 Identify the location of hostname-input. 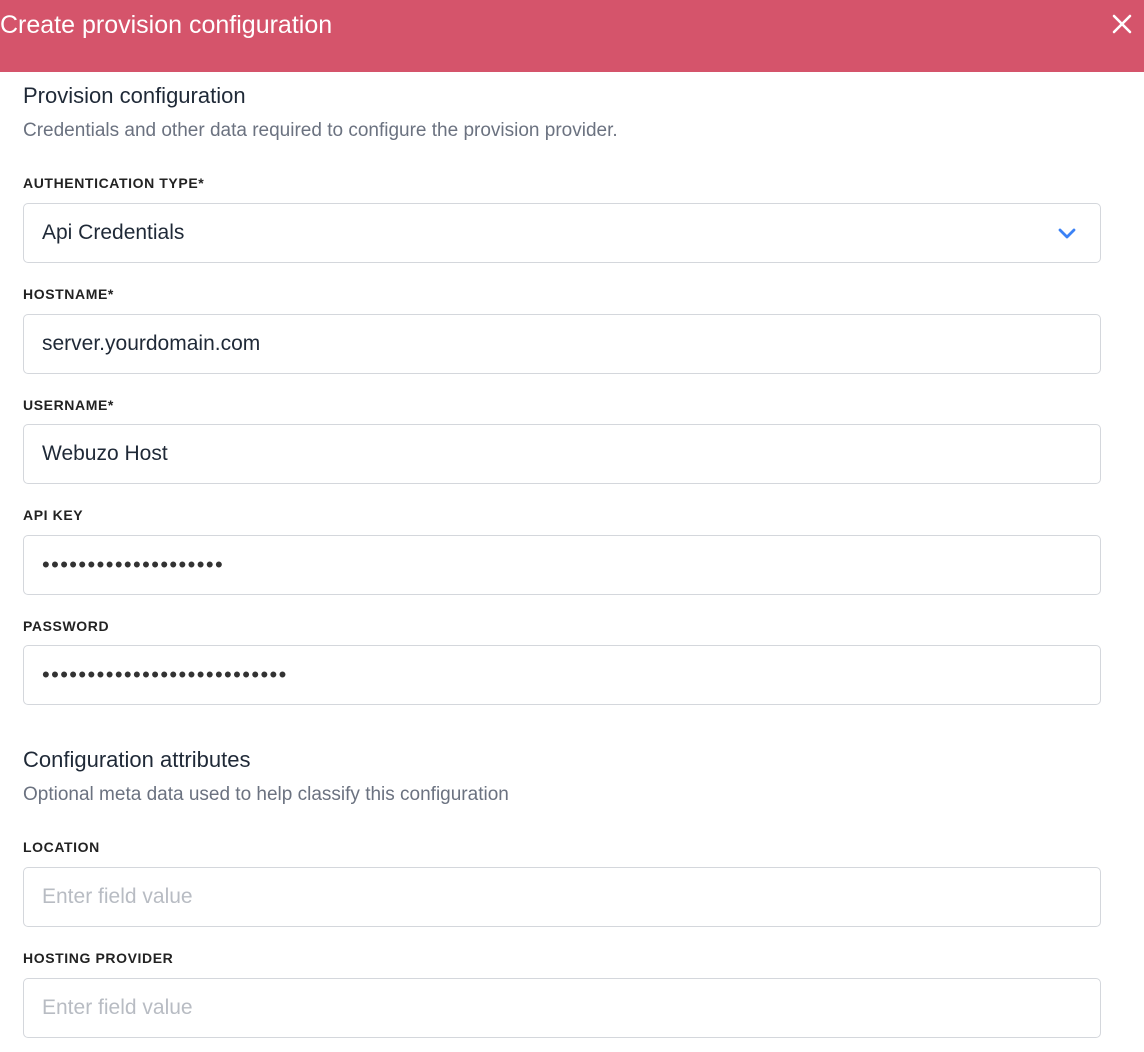
(540, 344).